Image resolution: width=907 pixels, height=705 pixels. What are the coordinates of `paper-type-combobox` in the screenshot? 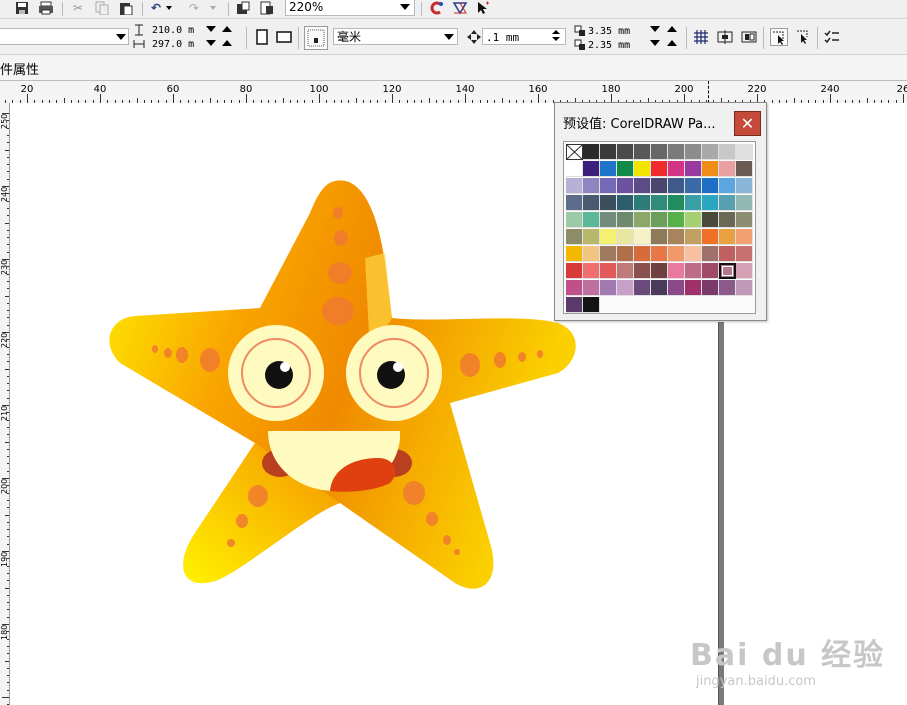 It's located at (64, 36).